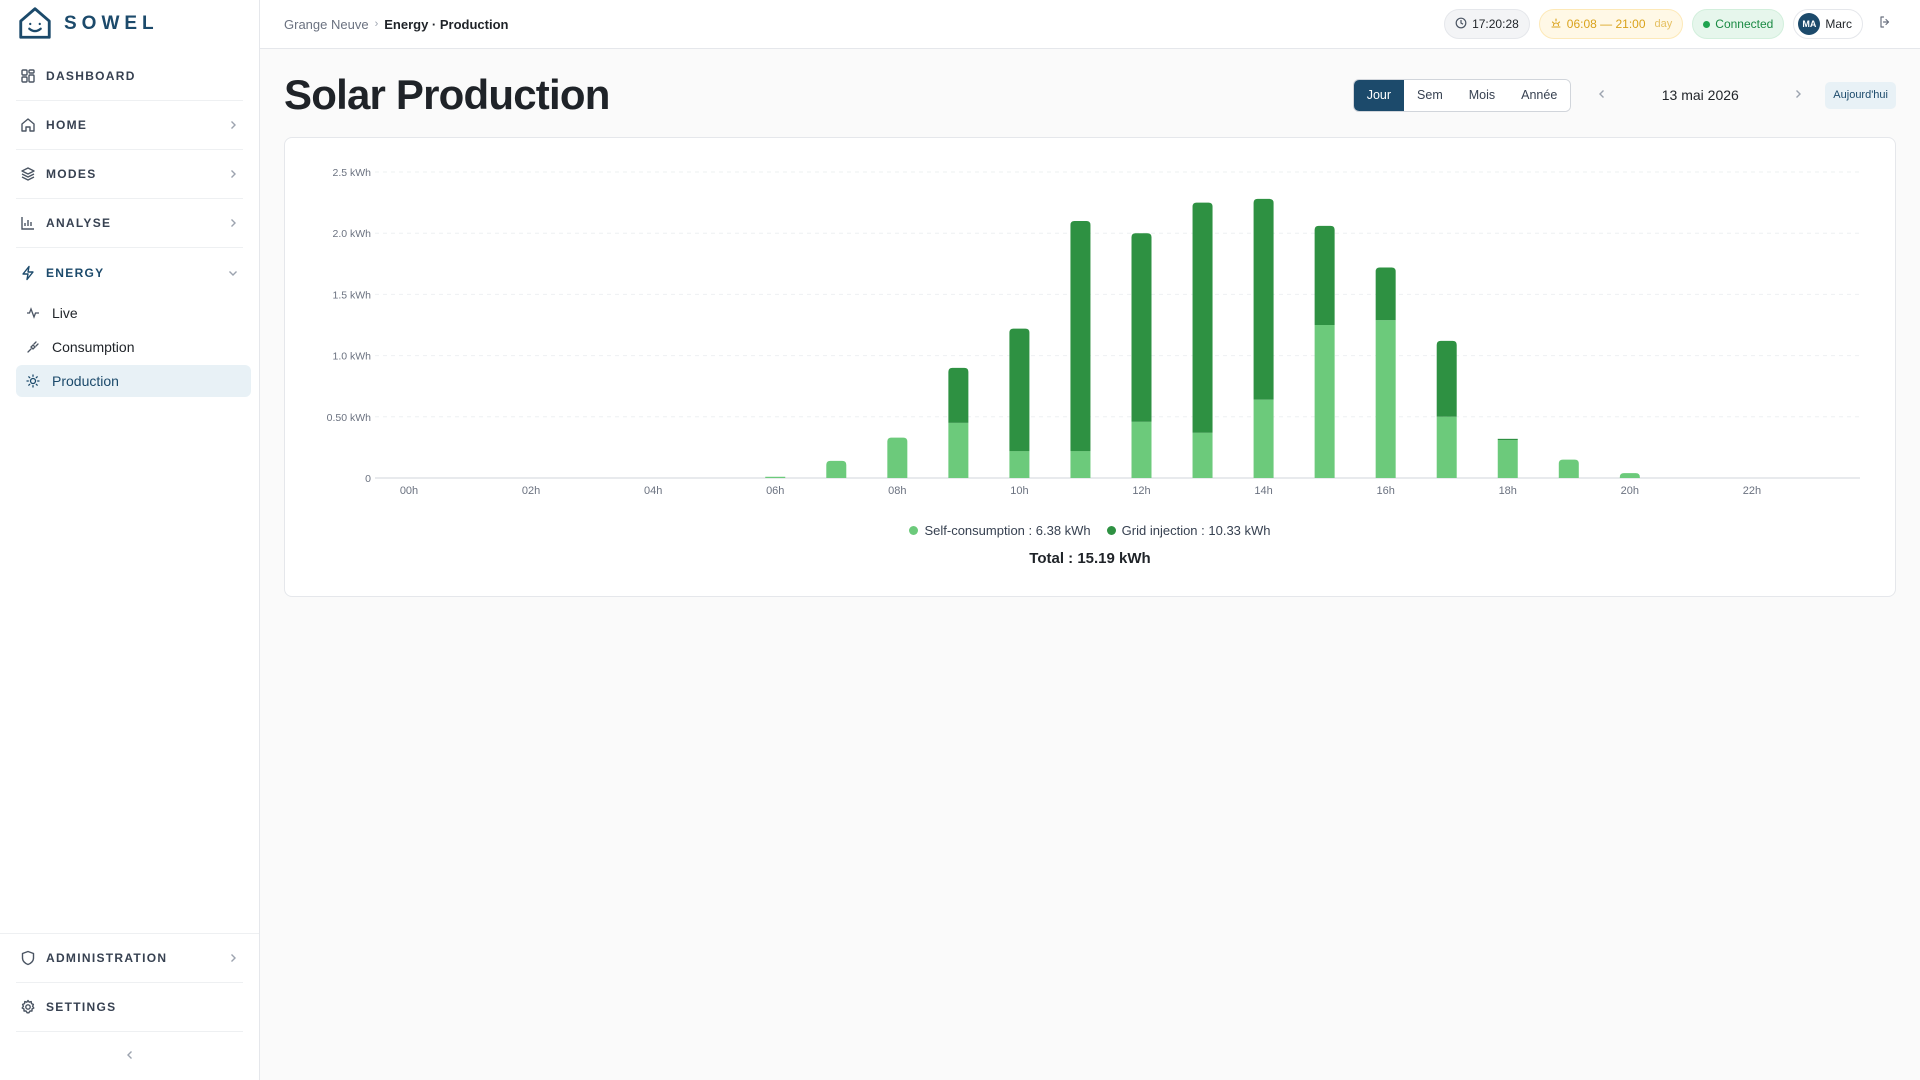 Image resolution: width=1920 pixels, height=1080 pixels. What do you see at coordinates (447, 94) in the screenshot?
I see `page-title: Solar Production` at bounding box center [447, 94].